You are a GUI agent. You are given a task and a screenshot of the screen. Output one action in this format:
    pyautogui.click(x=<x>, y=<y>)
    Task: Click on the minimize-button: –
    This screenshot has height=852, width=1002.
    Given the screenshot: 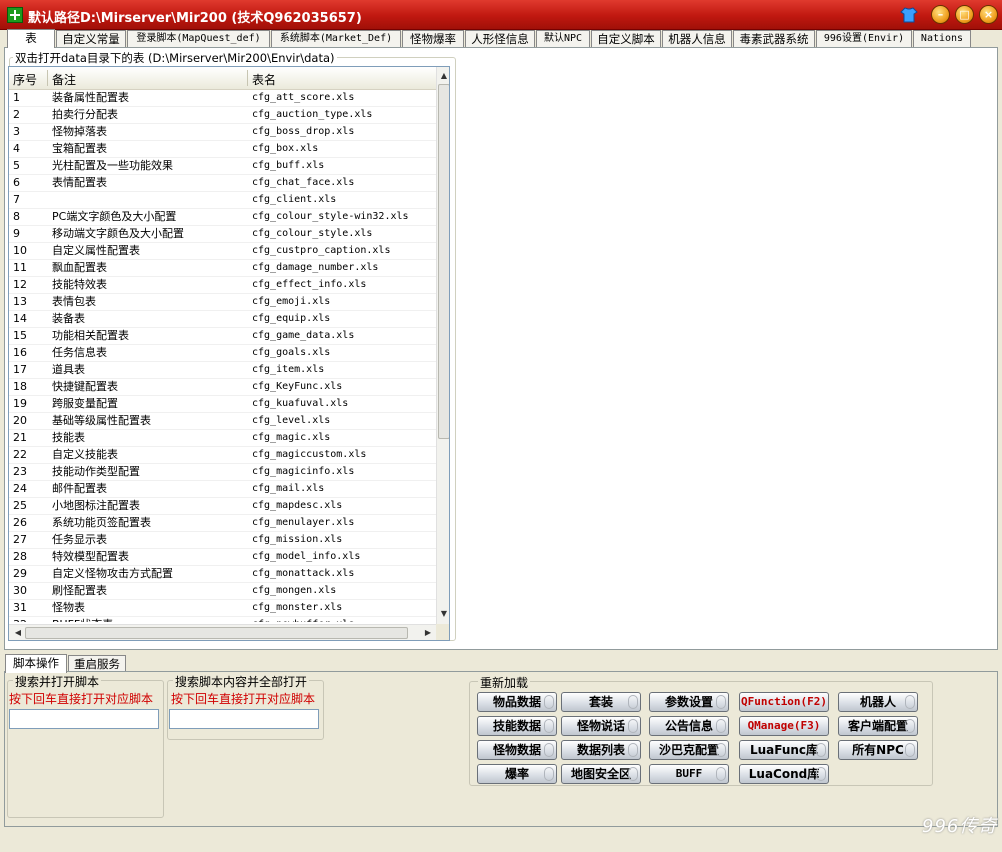 What is the action you would take?
    pyautogui.click(x=940, y=14)
    